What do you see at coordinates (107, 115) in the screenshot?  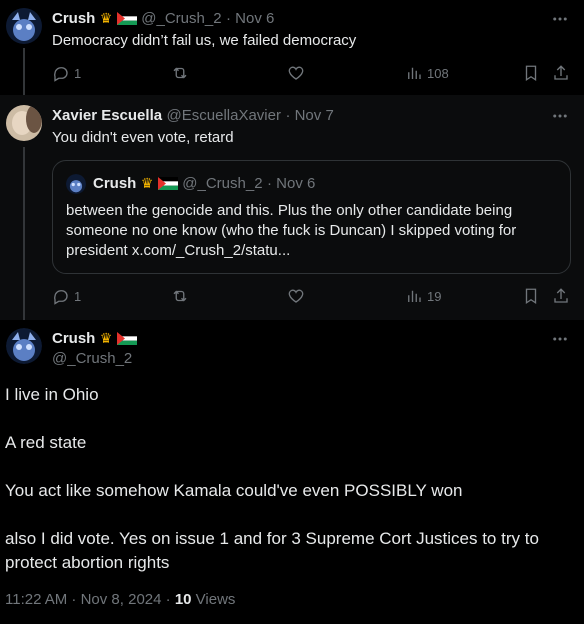 I see `display-name: Xavier Escuella` at bounding box center [107, 115].